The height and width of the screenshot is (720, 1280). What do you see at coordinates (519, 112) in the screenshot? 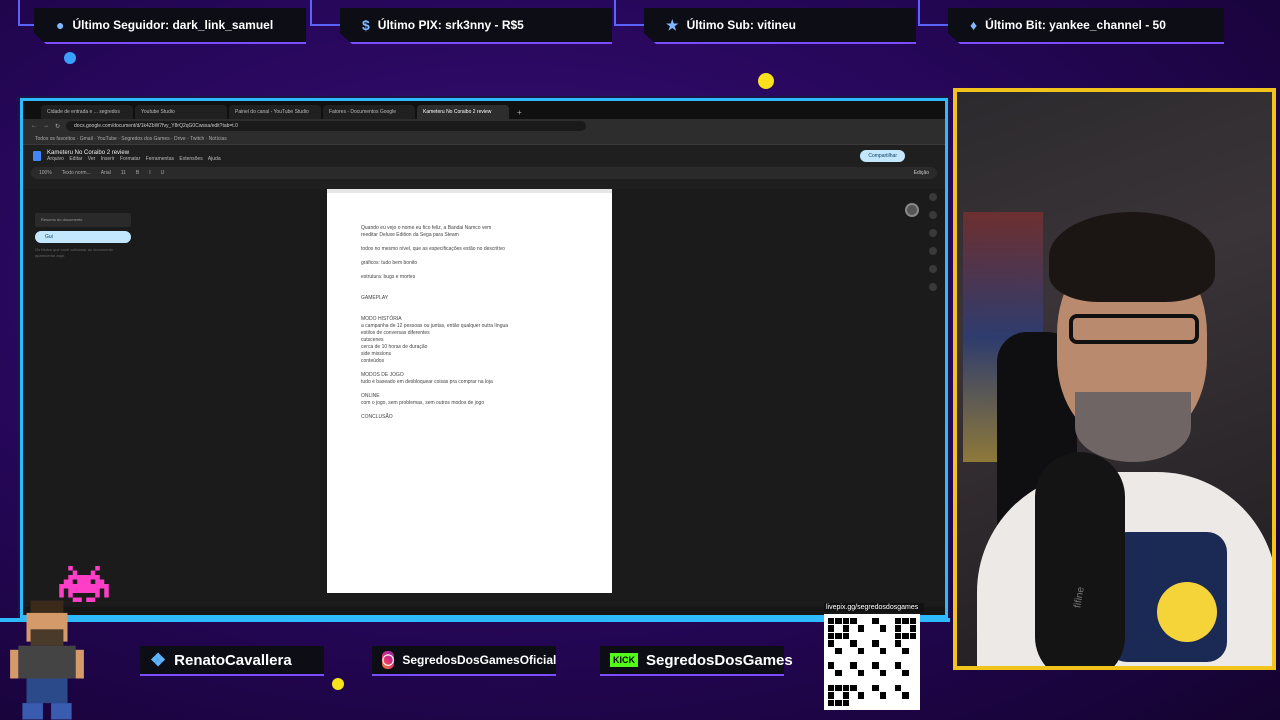
I see `new-tab-button: +` at bounding box center [519, 112].